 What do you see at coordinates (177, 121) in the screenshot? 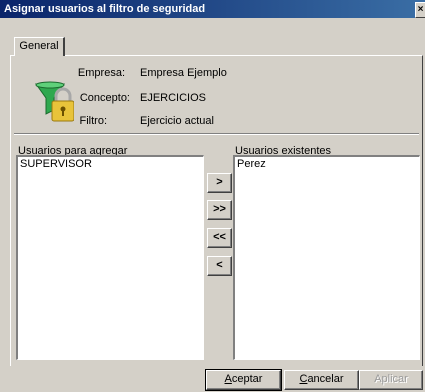
I see `filtro-value: Ejercicio actual` at bounding box center [177, 121].